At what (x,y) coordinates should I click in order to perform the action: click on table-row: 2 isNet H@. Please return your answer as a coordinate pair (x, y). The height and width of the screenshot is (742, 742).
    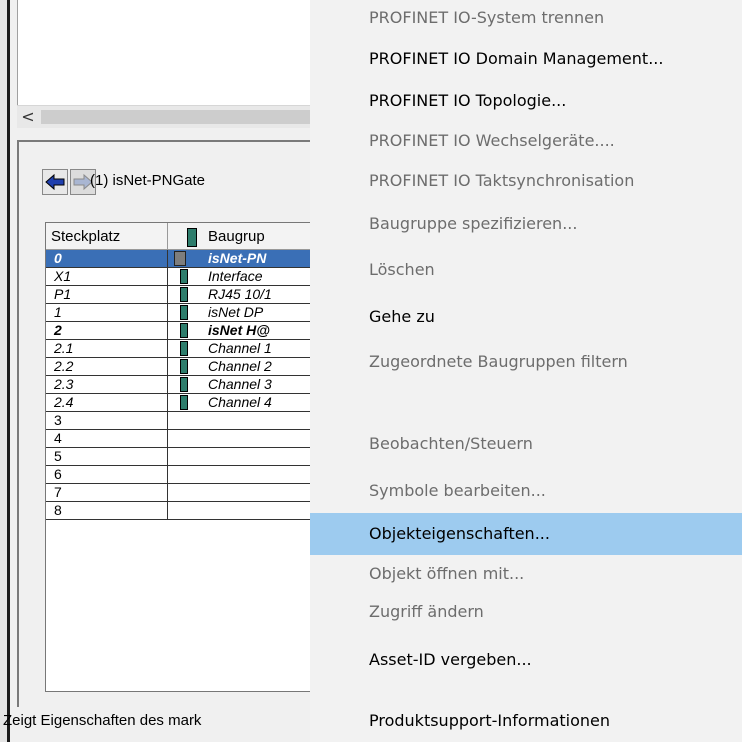
    Looking at the image, I should click on (182, 331).